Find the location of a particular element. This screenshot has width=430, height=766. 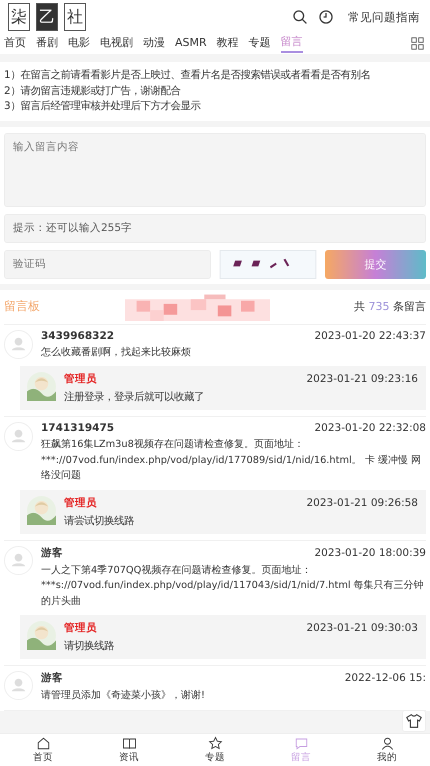

bottom-nav-item: 我的 is located at coordinates (387, 750).